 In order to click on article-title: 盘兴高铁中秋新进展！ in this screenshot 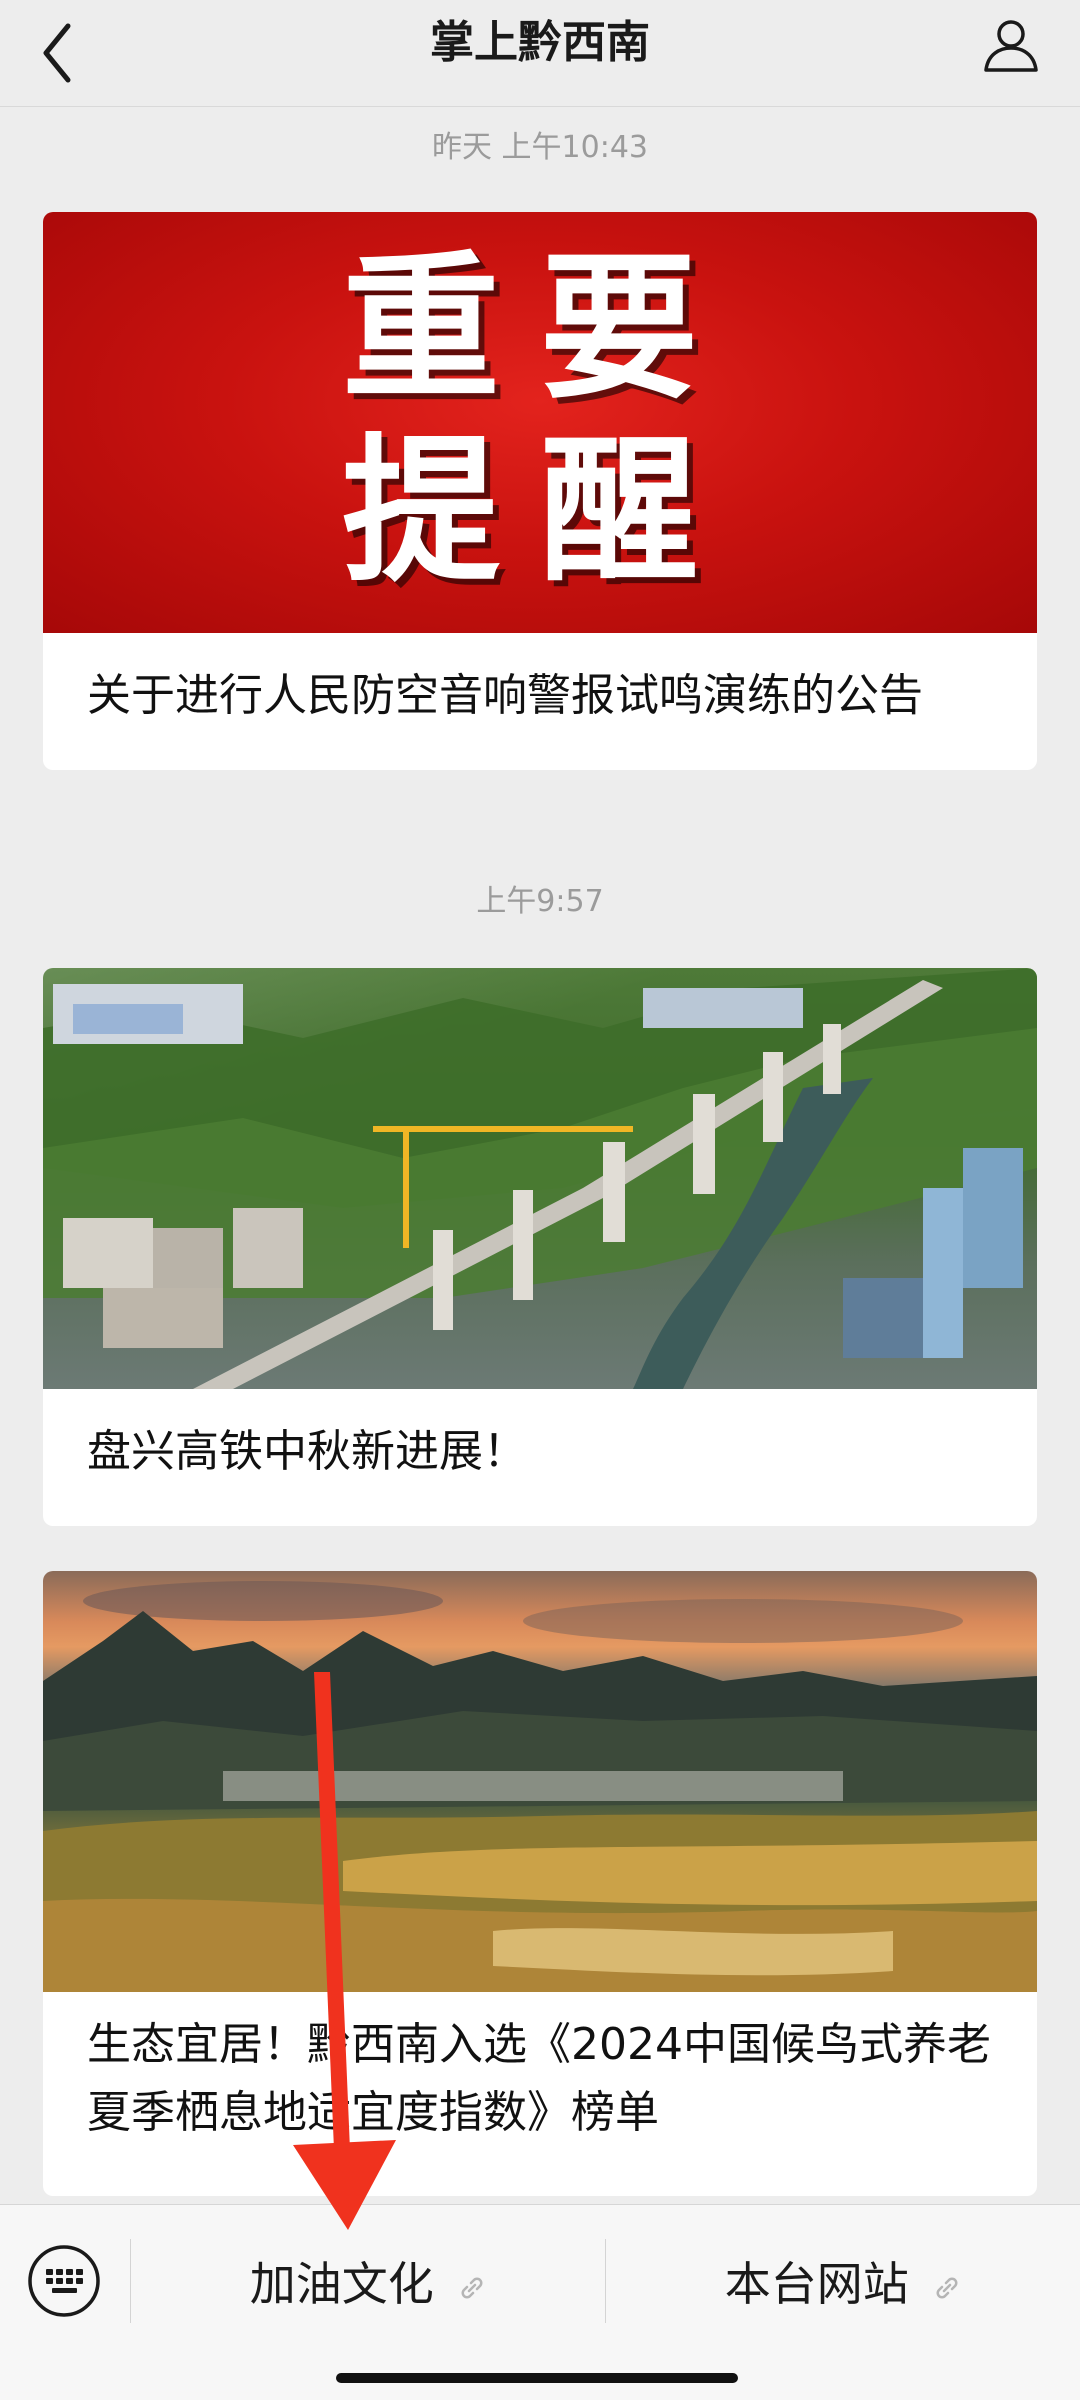, I will do `click(307, 1451)`.